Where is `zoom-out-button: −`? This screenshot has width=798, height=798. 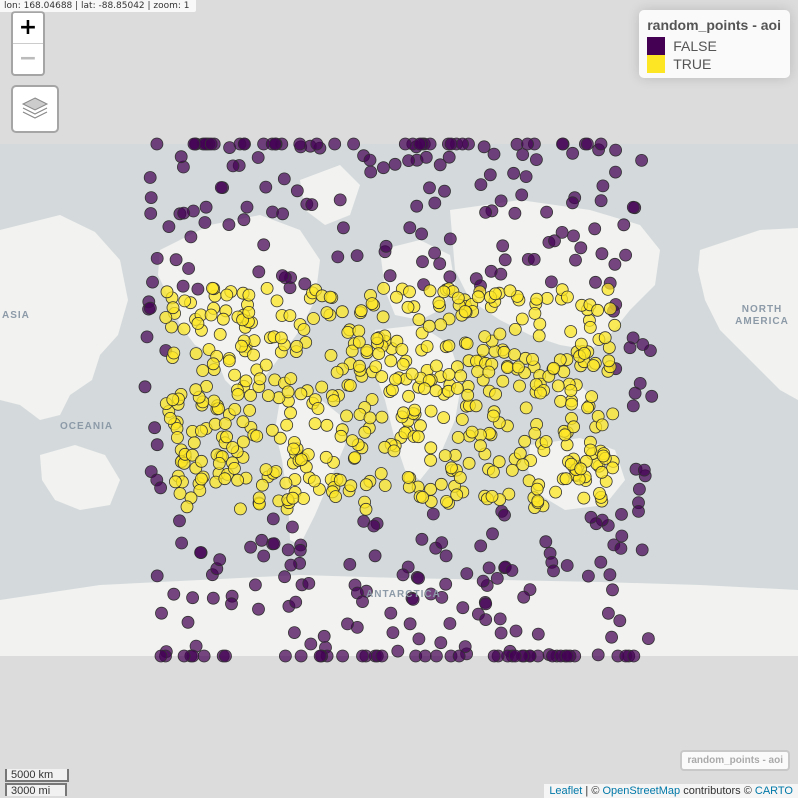 zoom-out-button: − is located at coordinates (28, 59).